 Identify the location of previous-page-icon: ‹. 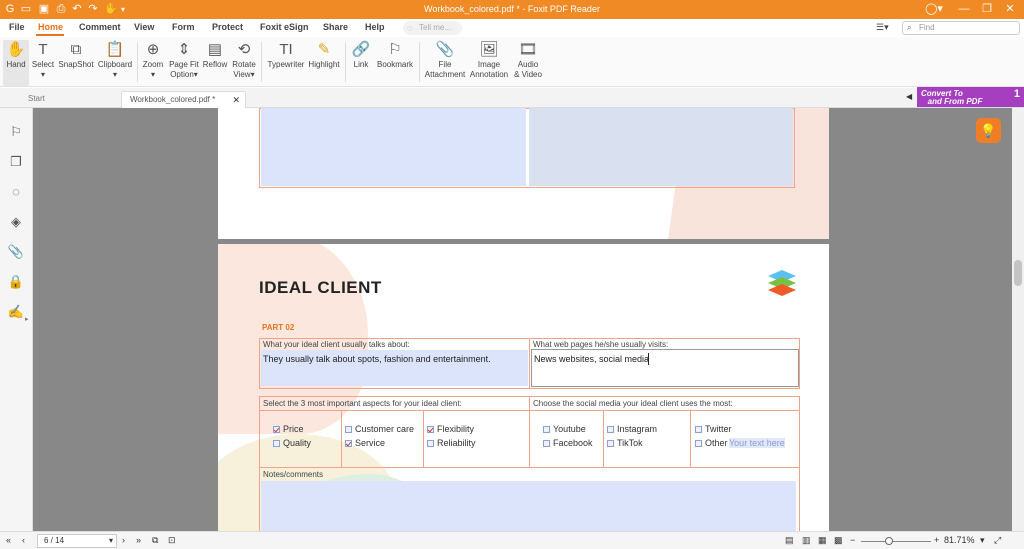
(23, 540).